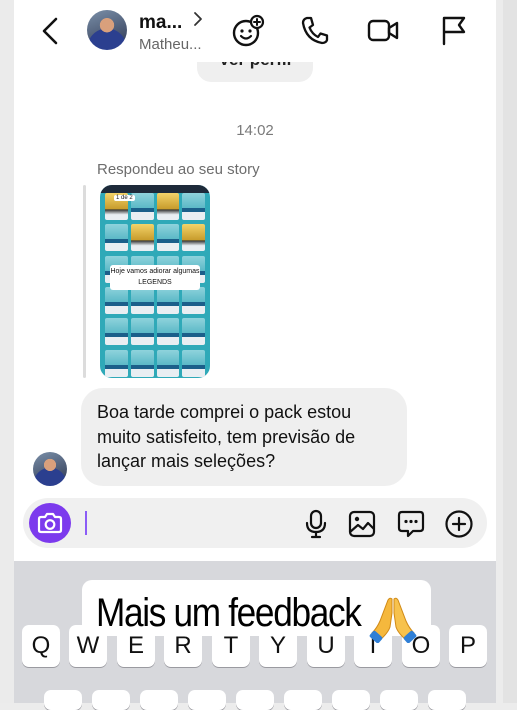  What do you see at coordinates (7, 351) in the screenshot?
I see `left-edge` at bounding box center [7, 351].